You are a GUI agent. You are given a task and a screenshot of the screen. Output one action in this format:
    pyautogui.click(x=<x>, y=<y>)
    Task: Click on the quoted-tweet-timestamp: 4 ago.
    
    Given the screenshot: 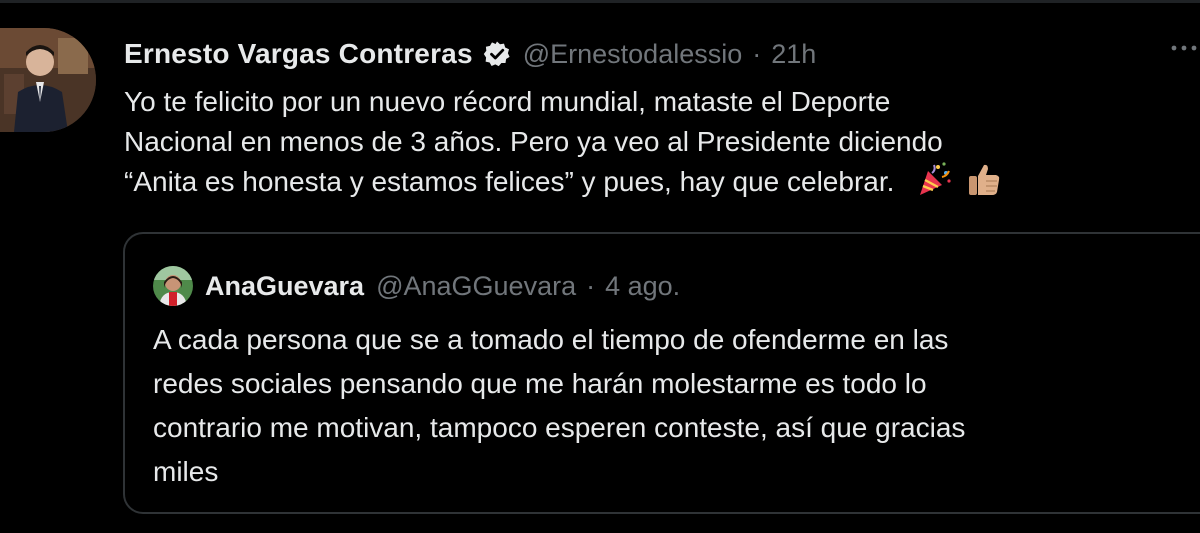 What is the action you would take?
    pyautogui.click(x=642, y=286)
    